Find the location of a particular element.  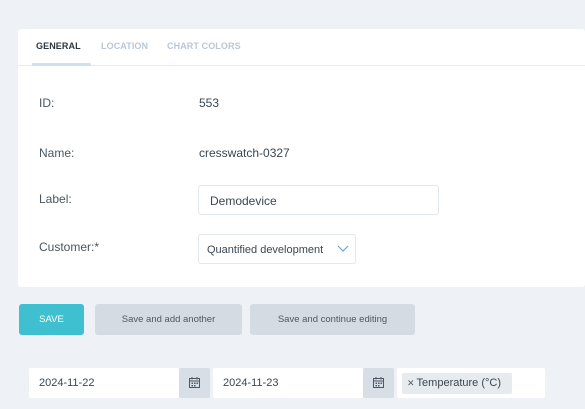

date-from-calendar-button is located at coordinates (194, 383).